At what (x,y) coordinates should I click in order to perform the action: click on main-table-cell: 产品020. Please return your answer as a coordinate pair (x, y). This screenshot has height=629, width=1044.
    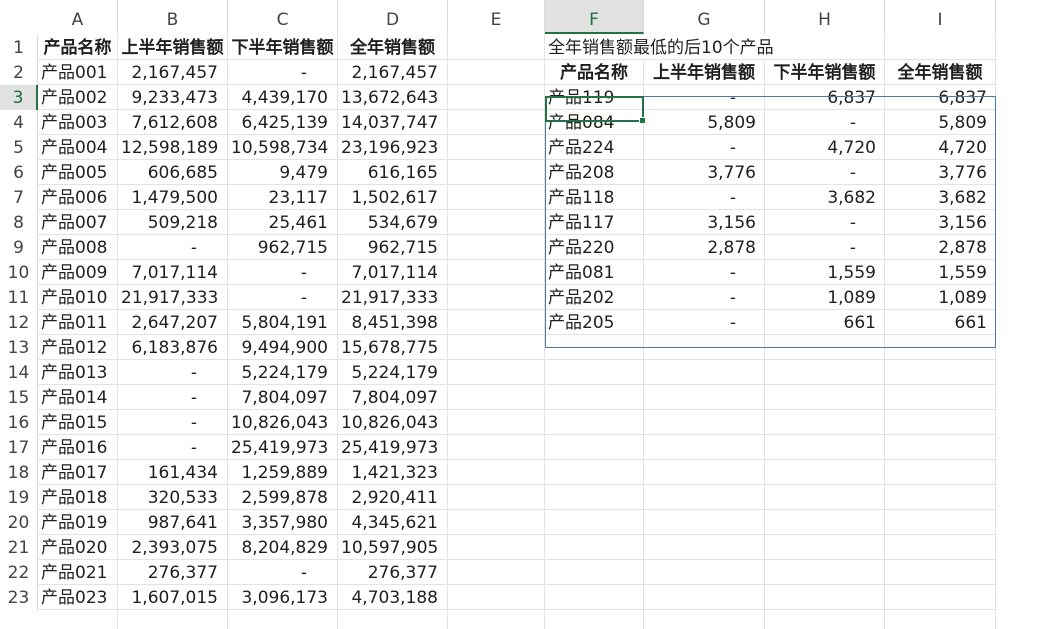
    Looking at the image, I should click on (78, 547).